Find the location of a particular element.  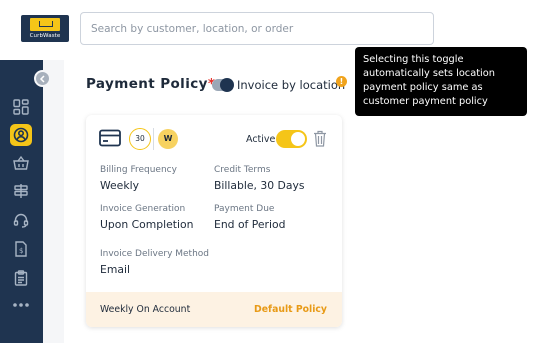

frequency-badge: W is located at coordinates (168, 139).